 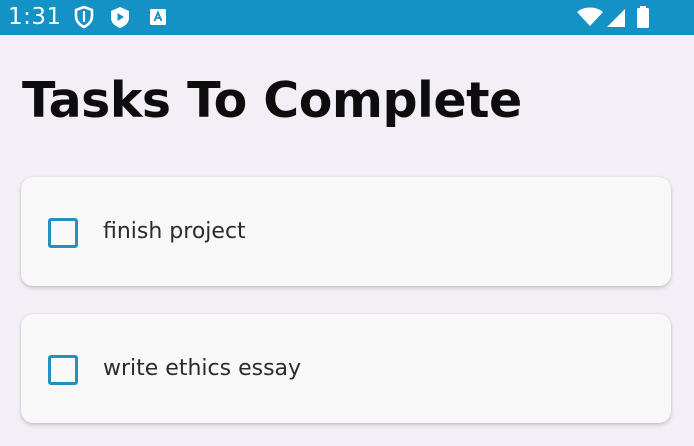 What do you see at coordinates (35, 17) in the screenshot?
I see `status-time: 1:31` at bounding box center [35, 17].